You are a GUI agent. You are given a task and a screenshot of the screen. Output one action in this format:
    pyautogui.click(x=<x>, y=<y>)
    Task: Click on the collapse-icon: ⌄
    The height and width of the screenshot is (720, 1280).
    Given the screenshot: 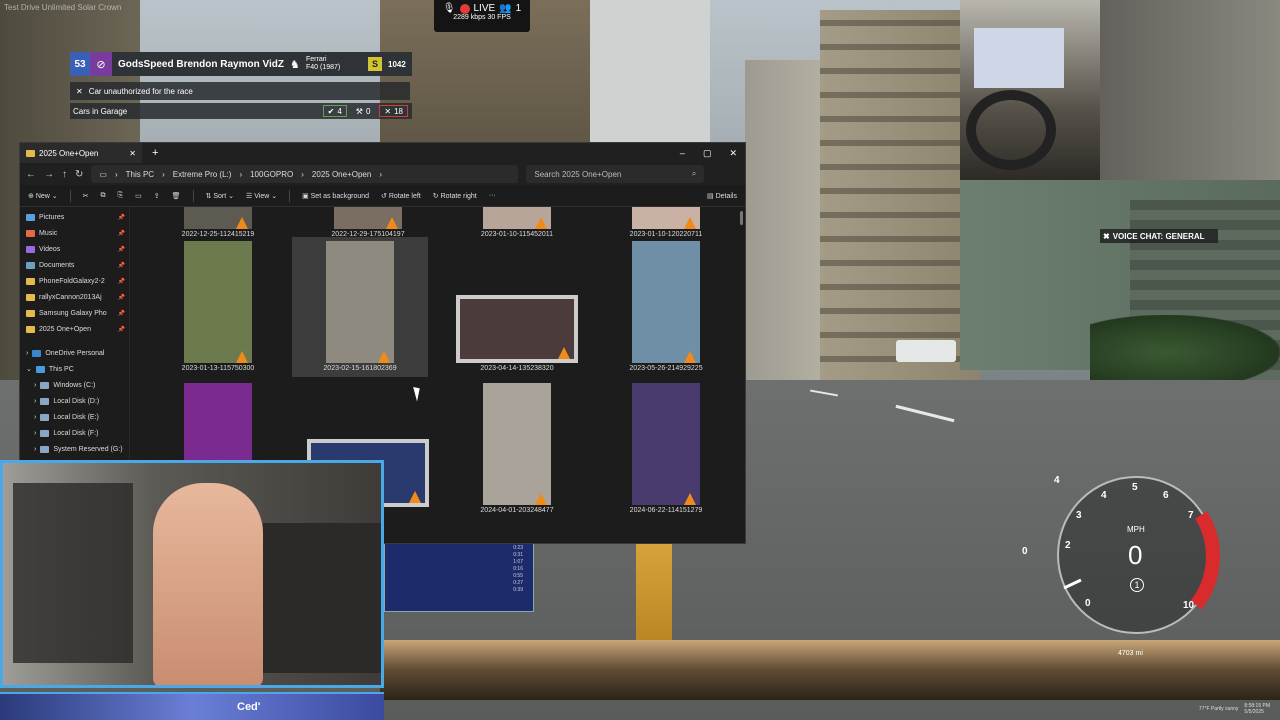 What is the action you would take?
    pyautogui.click(x=29, y=369)
    